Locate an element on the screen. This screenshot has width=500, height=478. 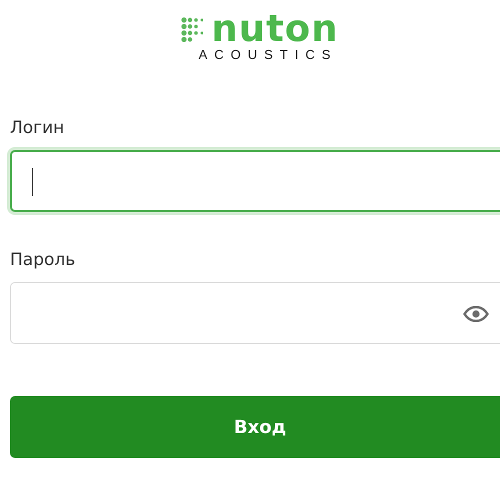
field-label: Логин is located at coordinates (38, 128).